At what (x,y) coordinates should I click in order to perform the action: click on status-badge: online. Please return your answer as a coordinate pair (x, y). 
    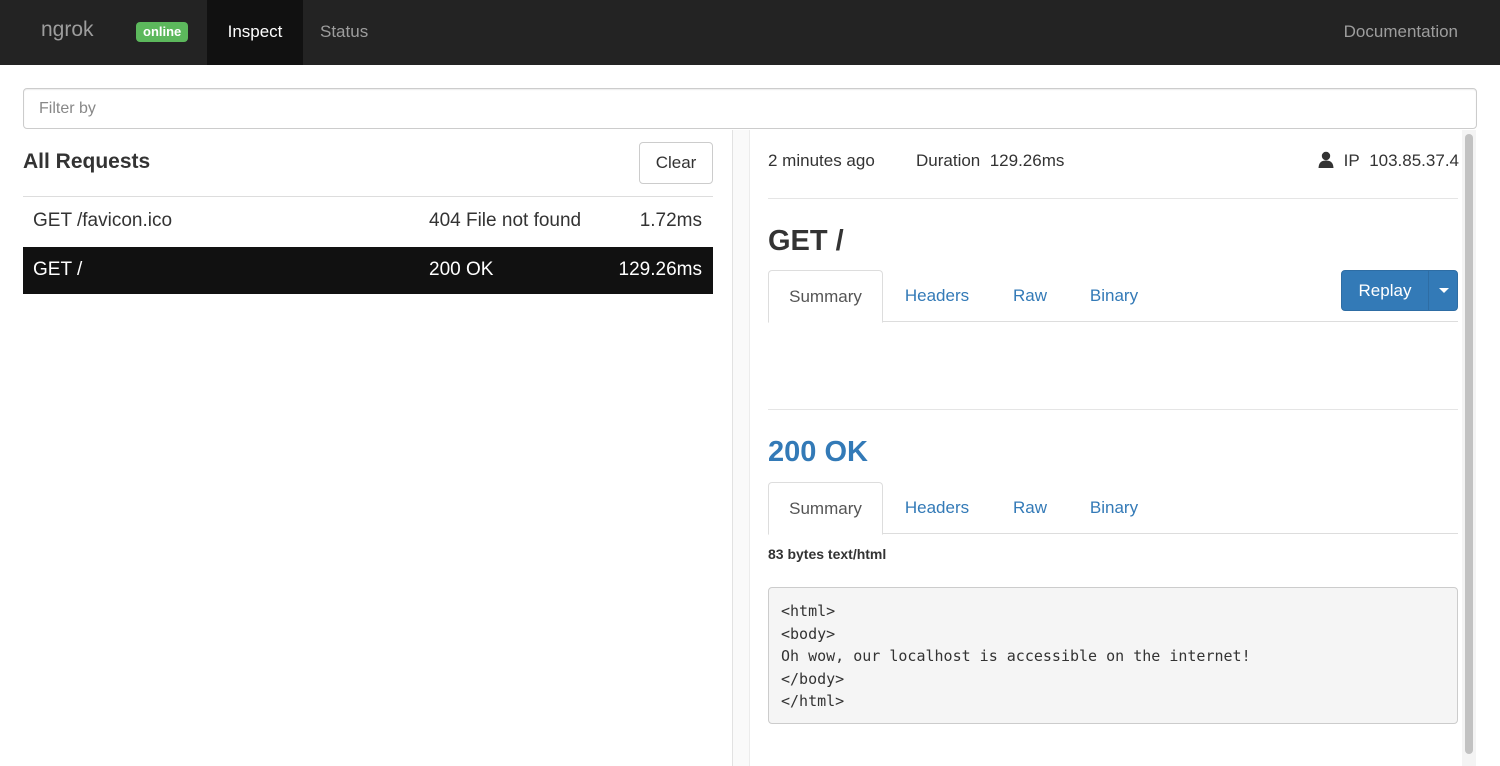
    Looking at the image, I should click on (162, 32).